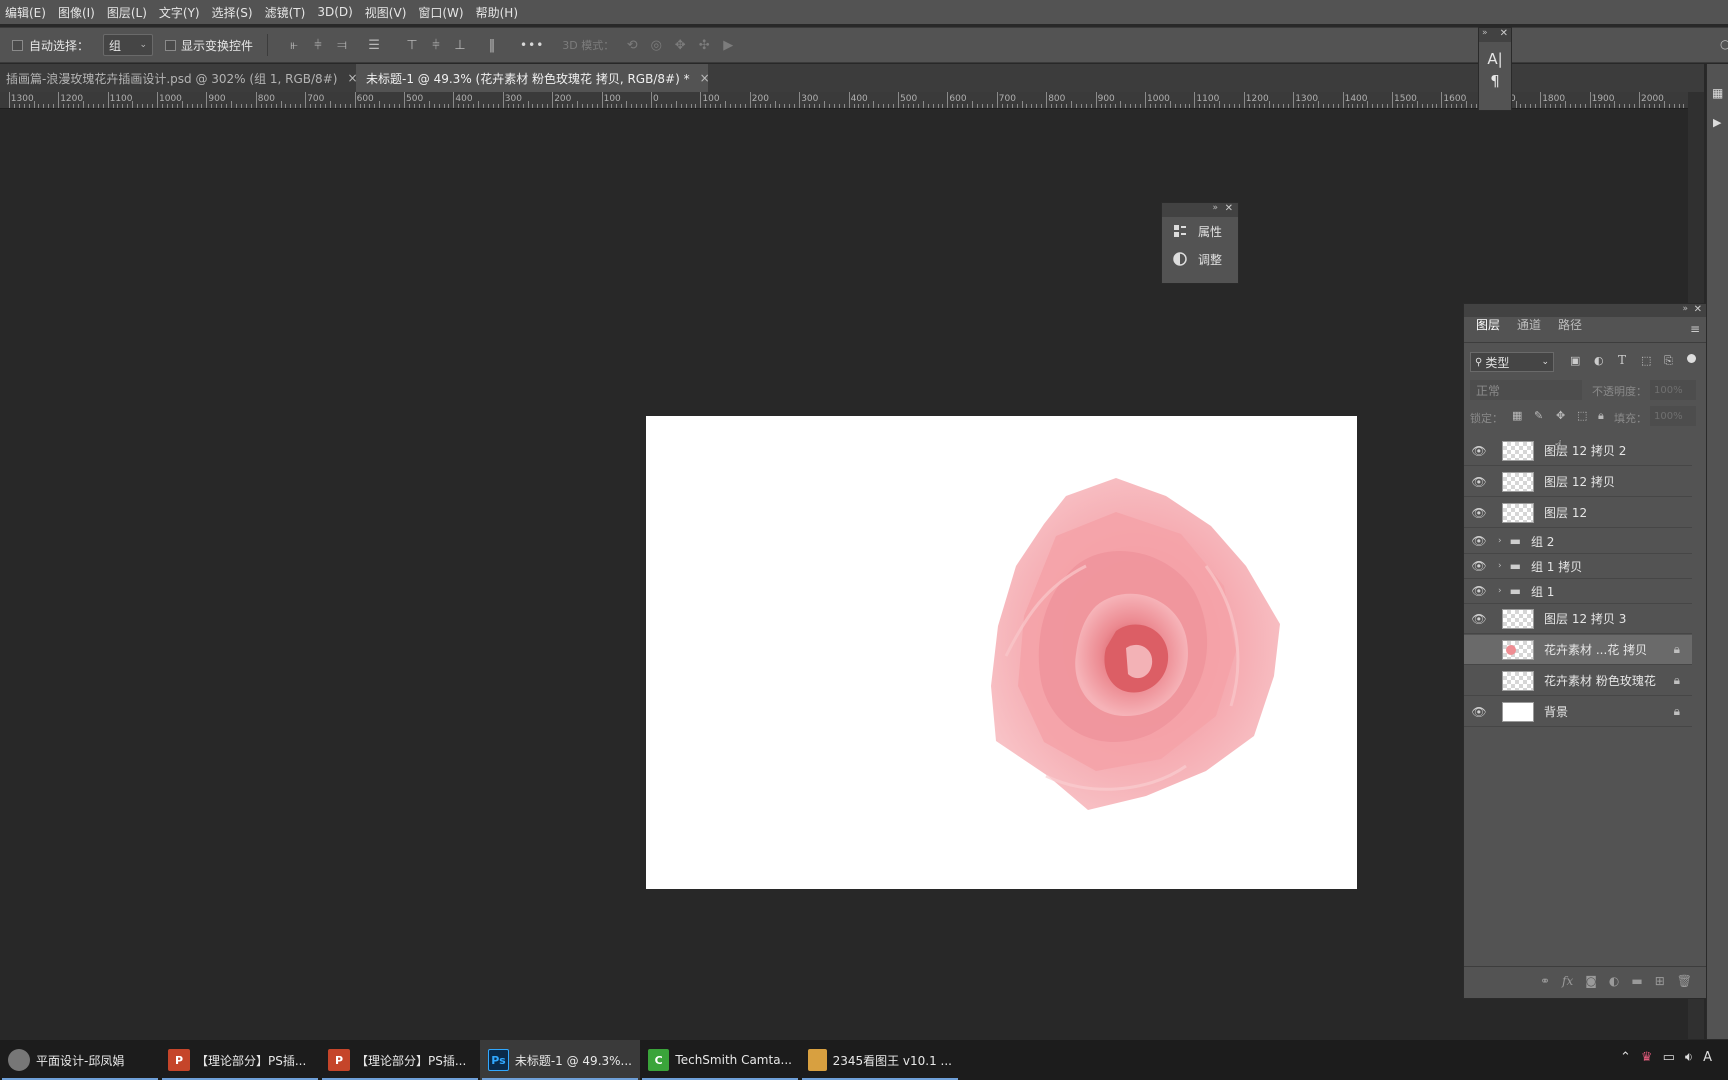  I want to click on menu-item: 编辑(E), so click(26, 12).